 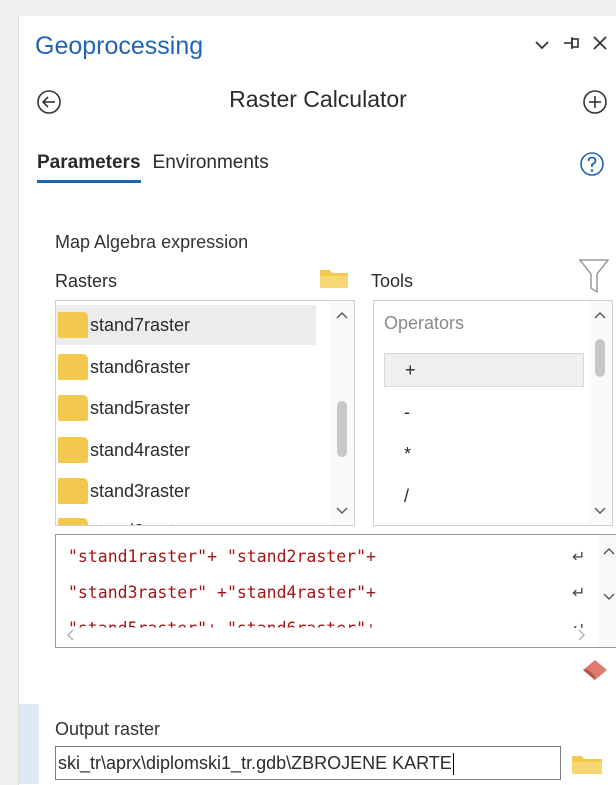 I want to click on eraser-icon, so click(x=595, y=670).